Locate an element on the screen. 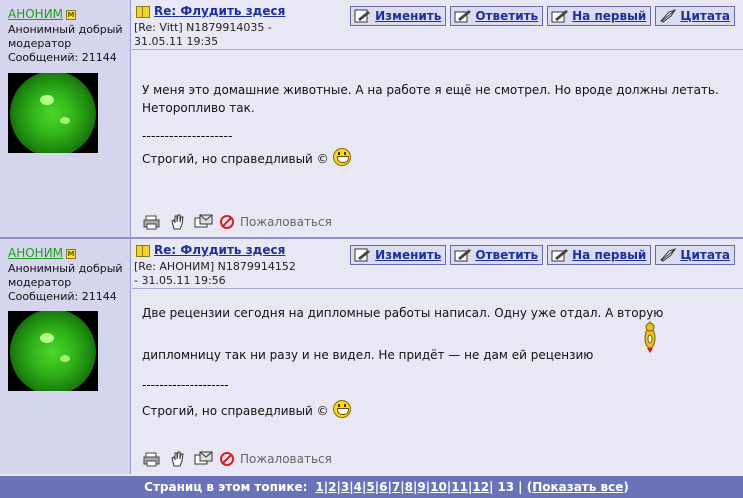 The height and width of the screenshot is (498, 743). page-link-9: 9 is located at coordinates (421, 487).